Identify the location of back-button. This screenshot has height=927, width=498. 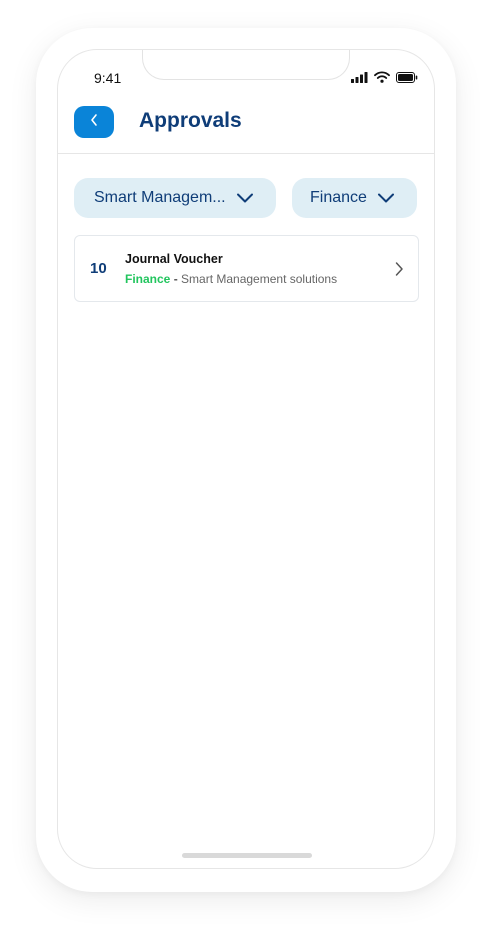
(94, 122).